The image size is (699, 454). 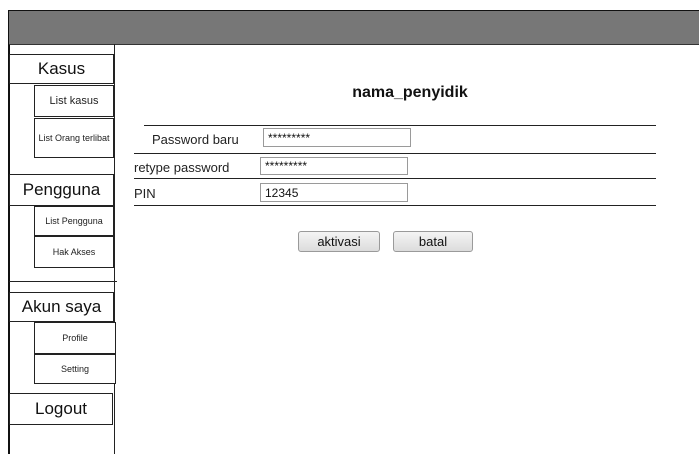 I want to click on retype-password-field, so click(x=334, y=166).